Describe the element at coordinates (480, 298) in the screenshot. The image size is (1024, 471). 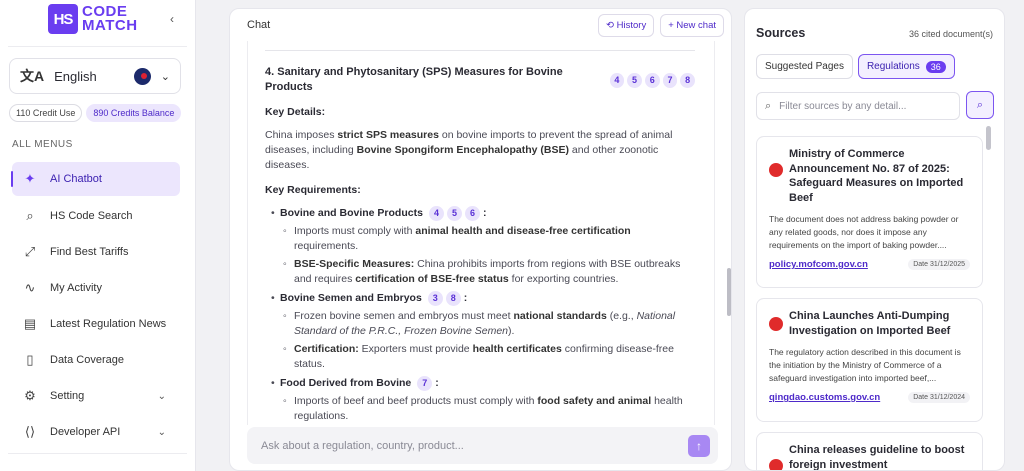
I see `list-item: Bovine Semen and Embryos 3 8 :` at that location.